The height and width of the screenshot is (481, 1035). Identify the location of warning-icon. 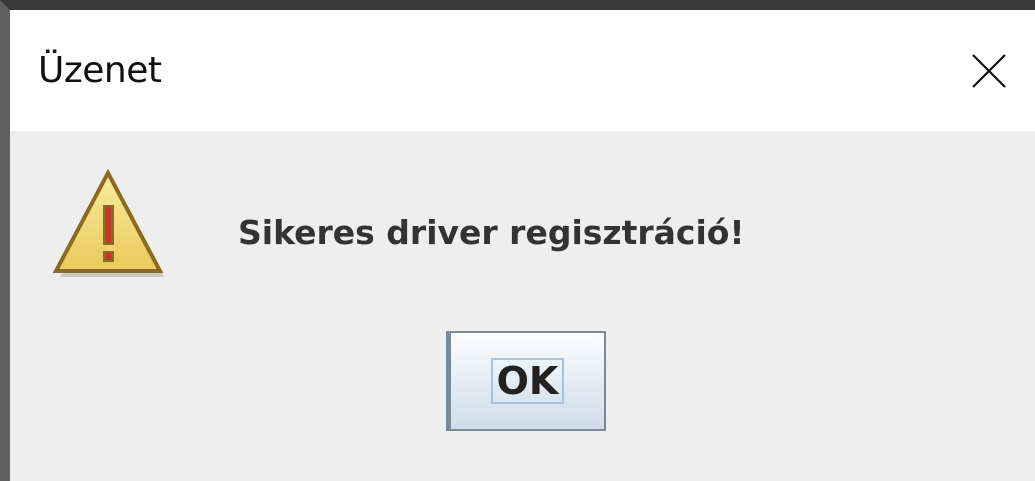
(108, 223).